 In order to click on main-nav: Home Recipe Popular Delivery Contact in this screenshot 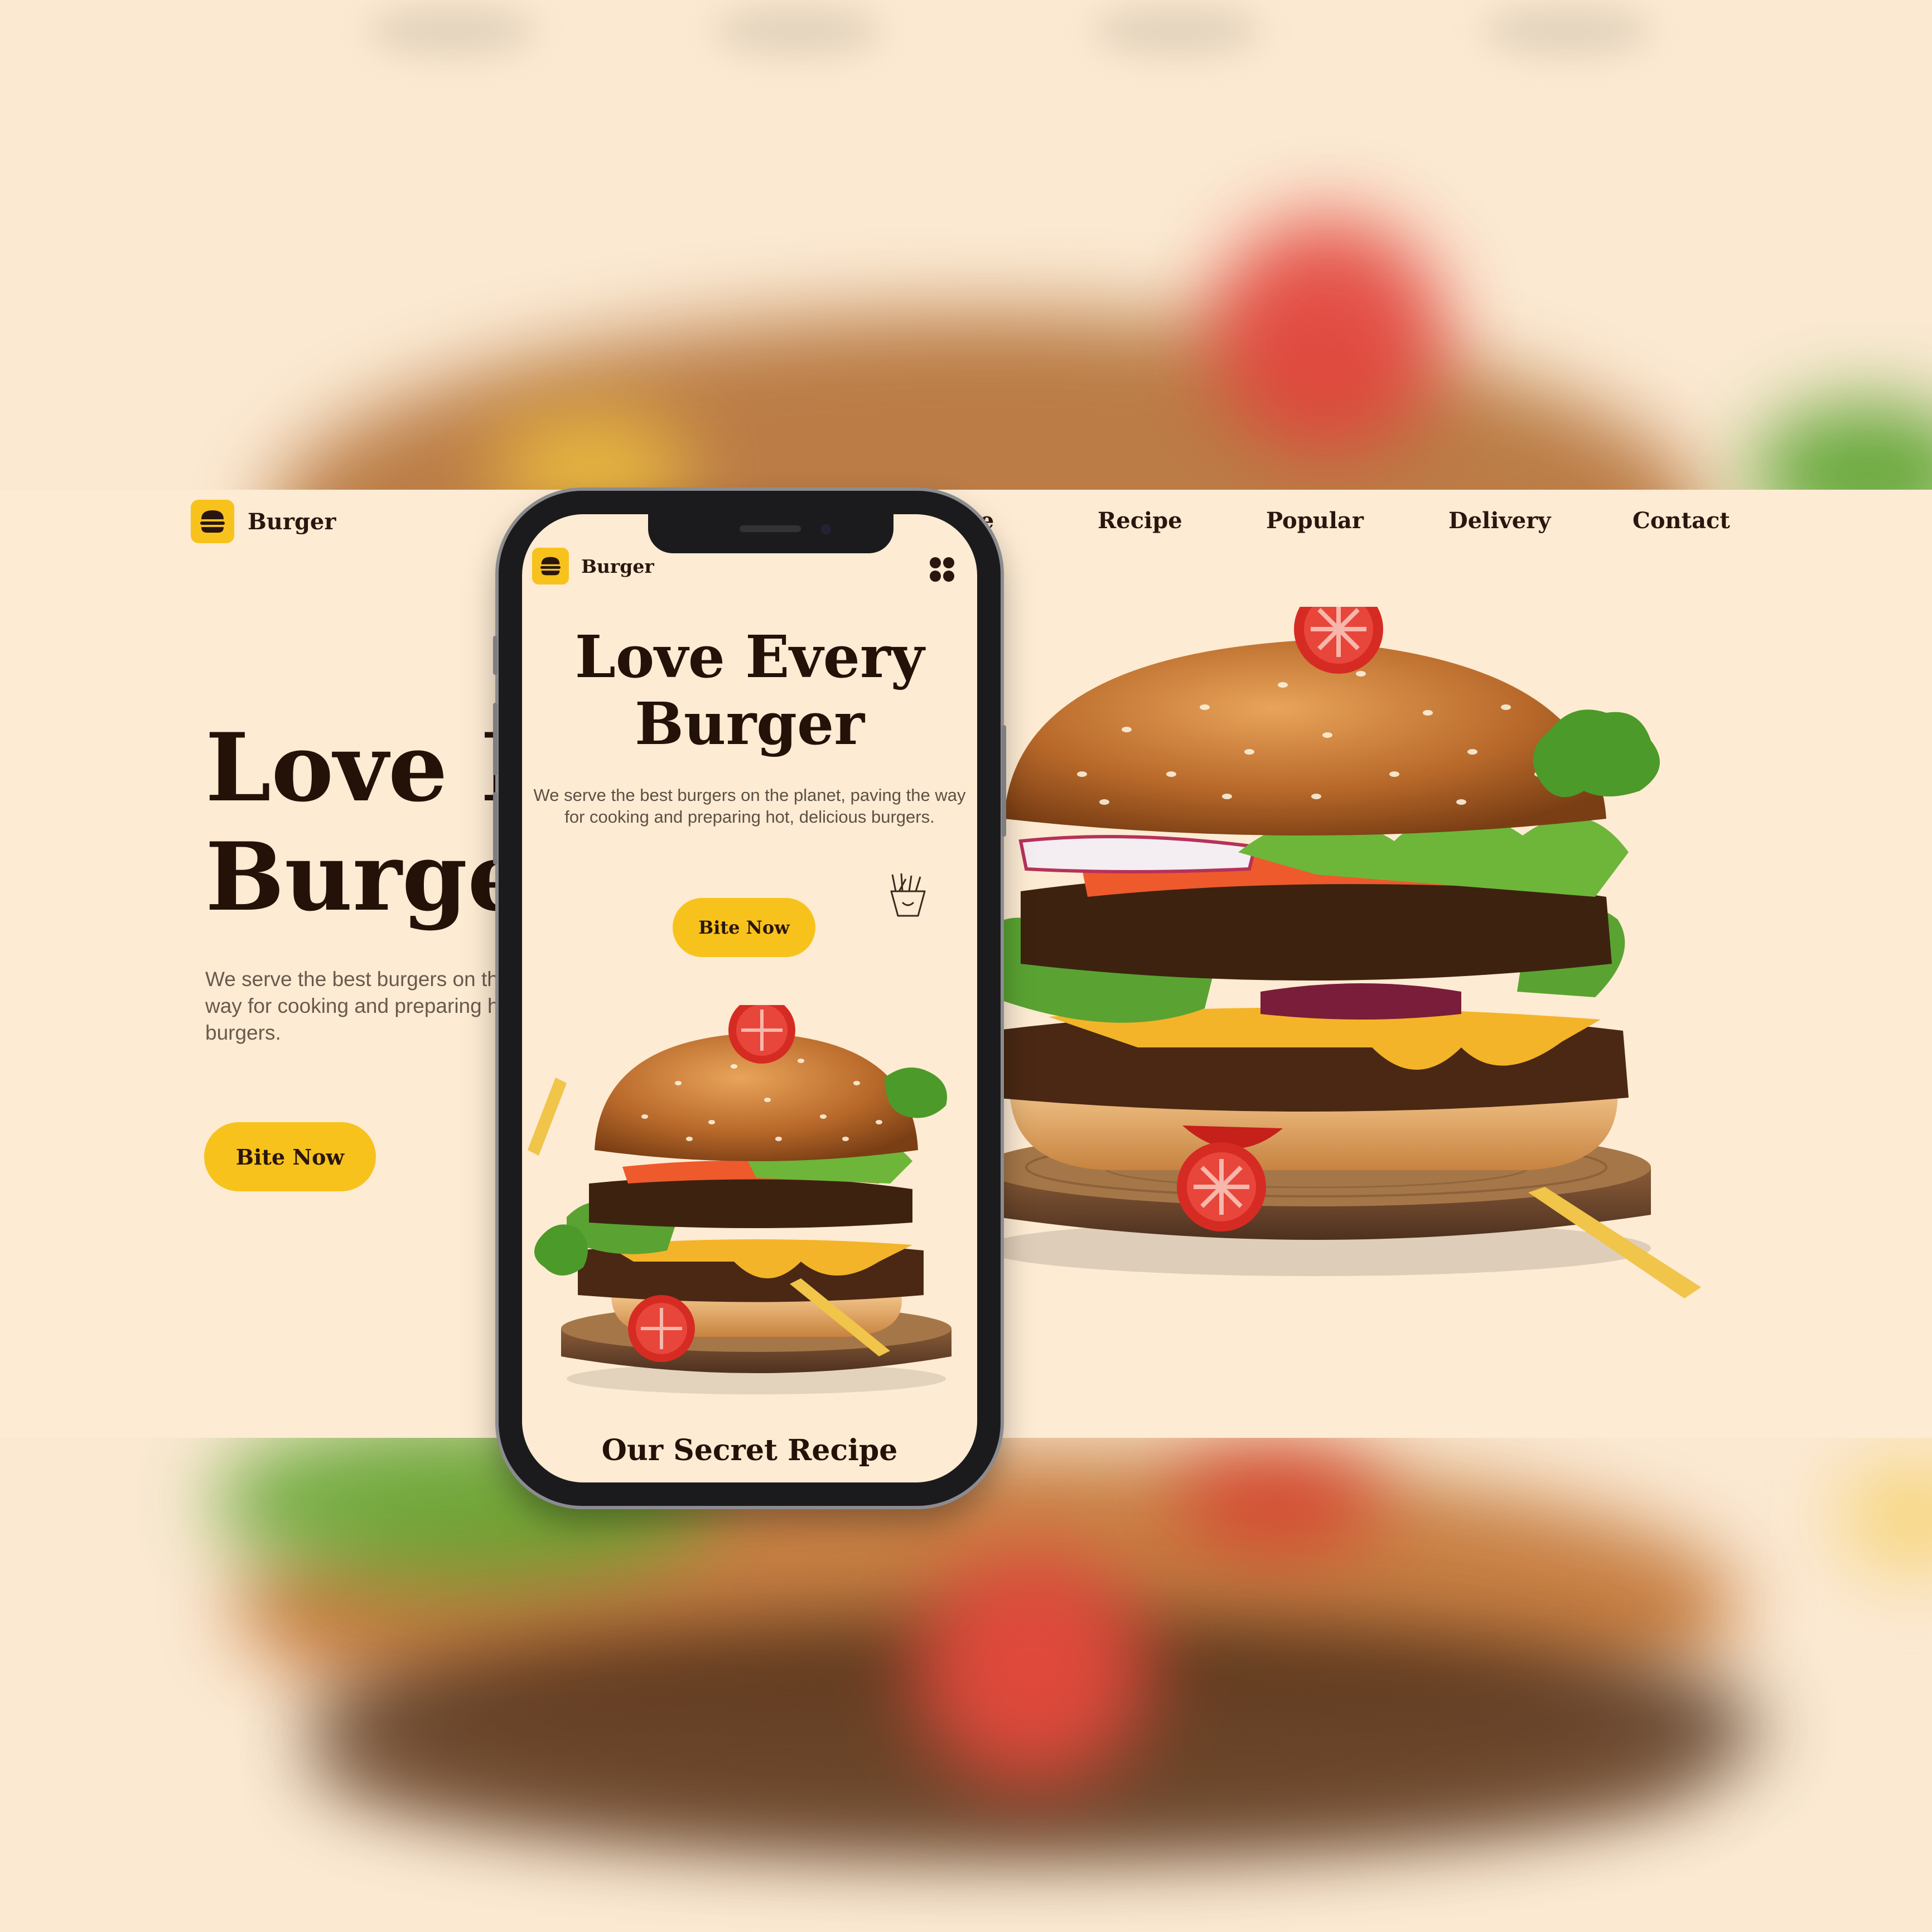, I will do `click(1338, 520)`.